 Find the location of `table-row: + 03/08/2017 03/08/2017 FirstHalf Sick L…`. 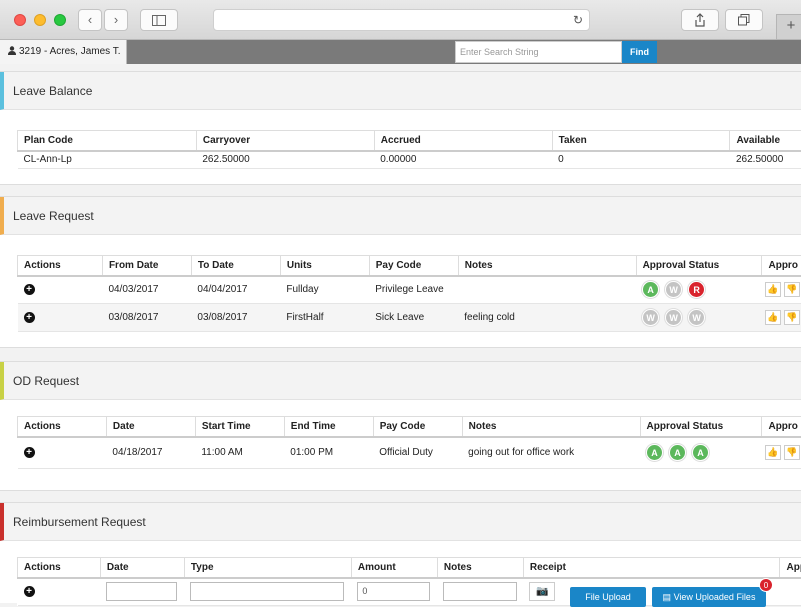

table-row: + 03/08/2017 03/08/2017 FirstHalf Sick L… is located at coordinates (409, 318).